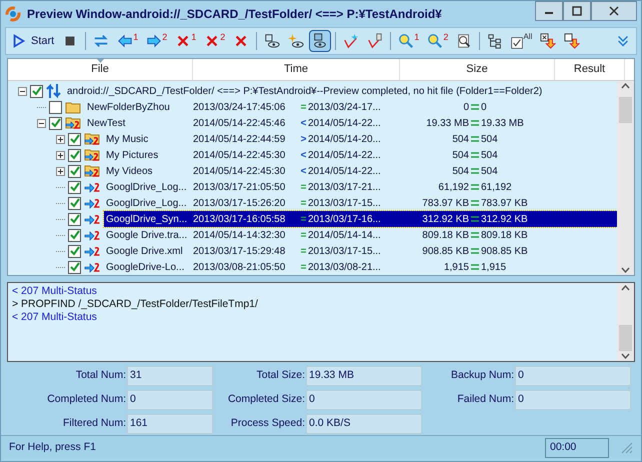 The width and height of the screenshot is (642, 462). I want to click on sort-indicator-icon, so click(100, 61).